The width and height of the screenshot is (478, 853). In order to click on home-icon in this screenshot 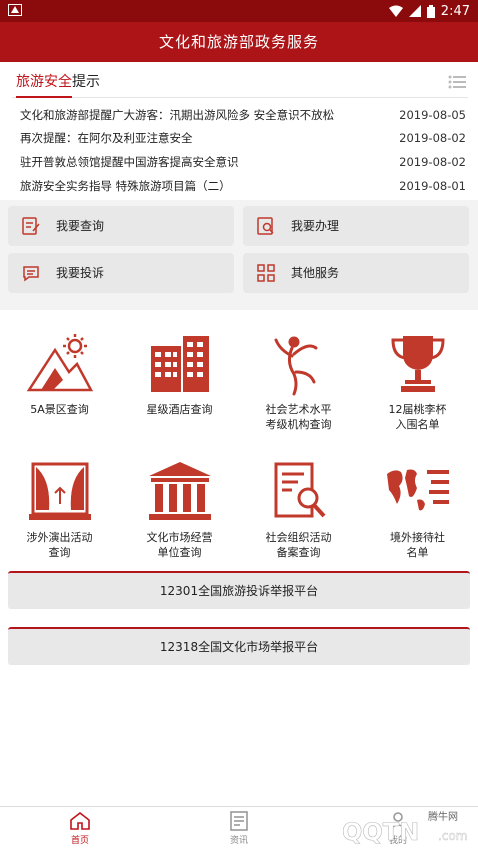, I will do `click(80, 820)`.